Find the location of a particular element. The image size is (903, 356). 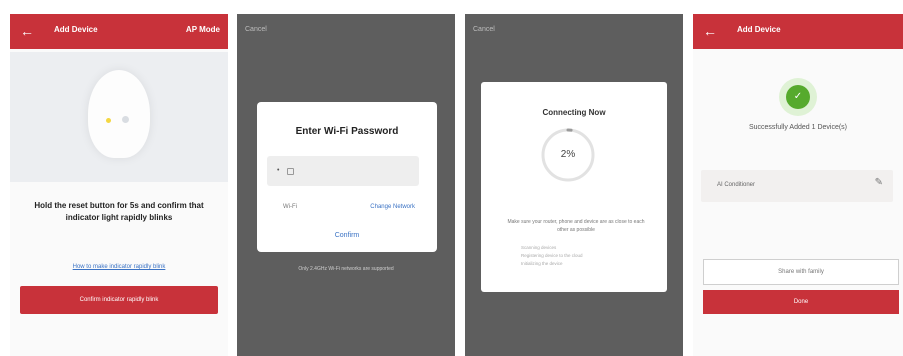

device-illustration is located at coordinates (119, 117).